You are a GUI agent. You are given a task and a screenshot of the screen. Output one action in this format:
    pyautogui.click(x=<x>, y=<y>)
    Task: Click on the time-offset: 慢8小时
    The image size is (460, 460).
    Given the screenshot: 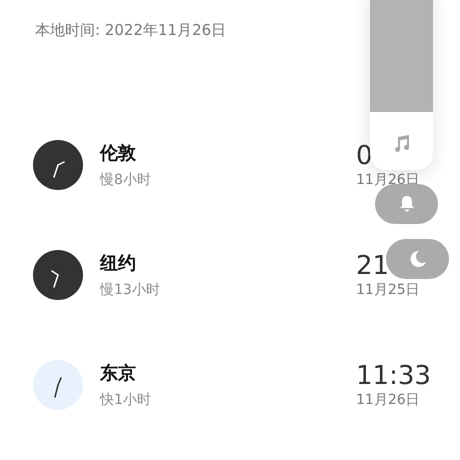 What is the action you would take?
    pyautogui.click(x=126, y=180)
    